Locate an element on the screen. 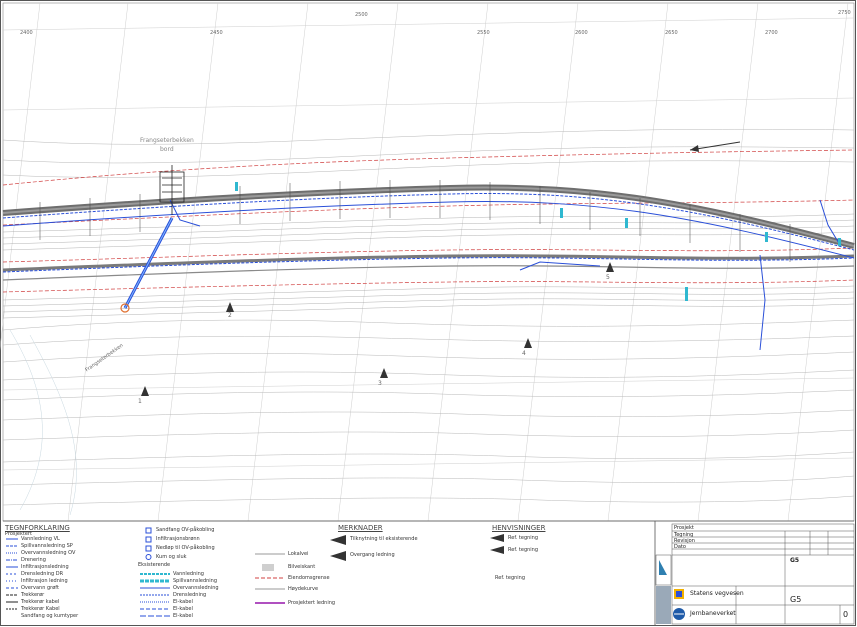 Image resolution: width=857 pixels, height=627 pixels. legend-item: Kum og sluk is located at coordinates (171, 557).